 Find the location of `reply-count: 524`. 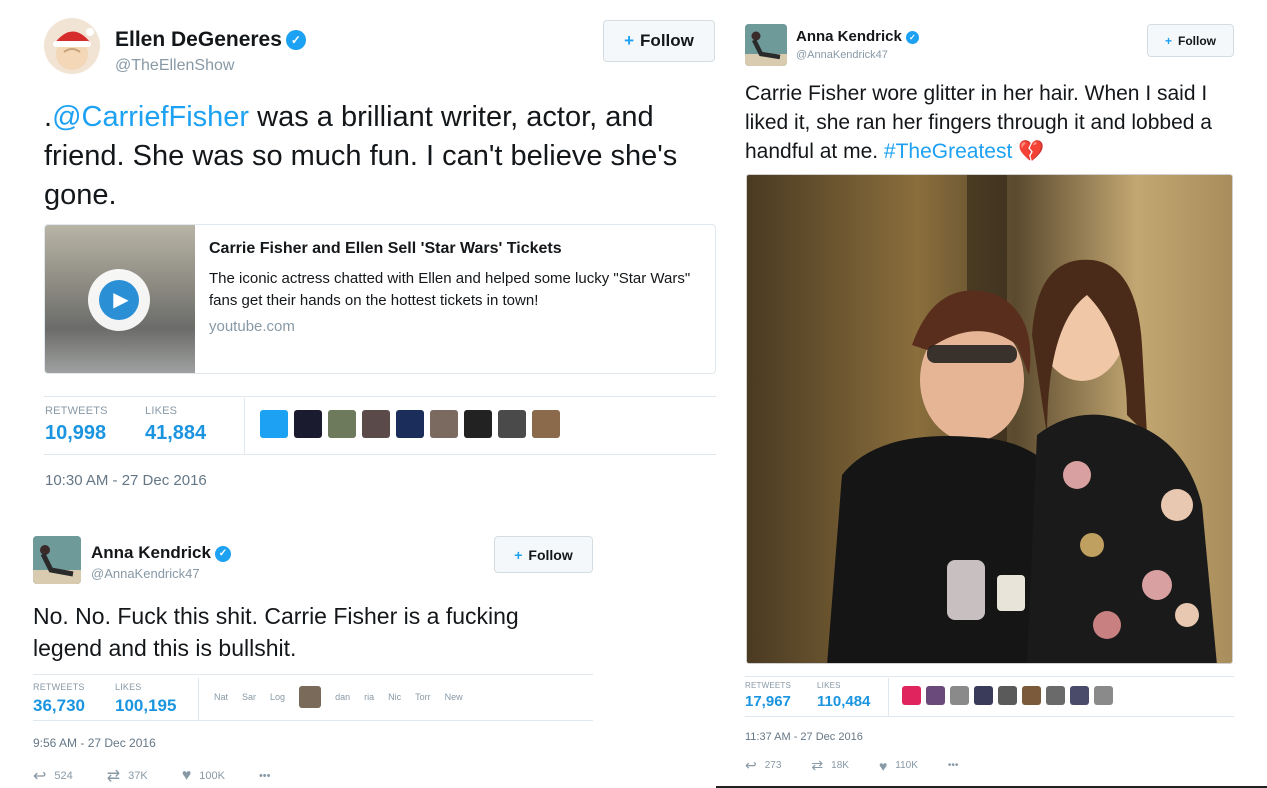

reply-count: 524 is located at coordinates (63, 776).